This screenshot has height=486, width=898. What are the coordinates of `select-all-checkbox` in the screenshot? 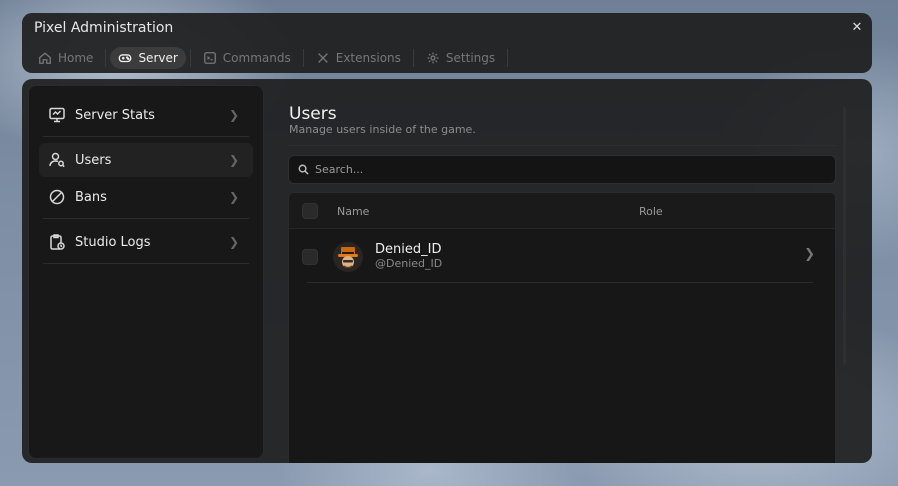 It's located at (310, 211).